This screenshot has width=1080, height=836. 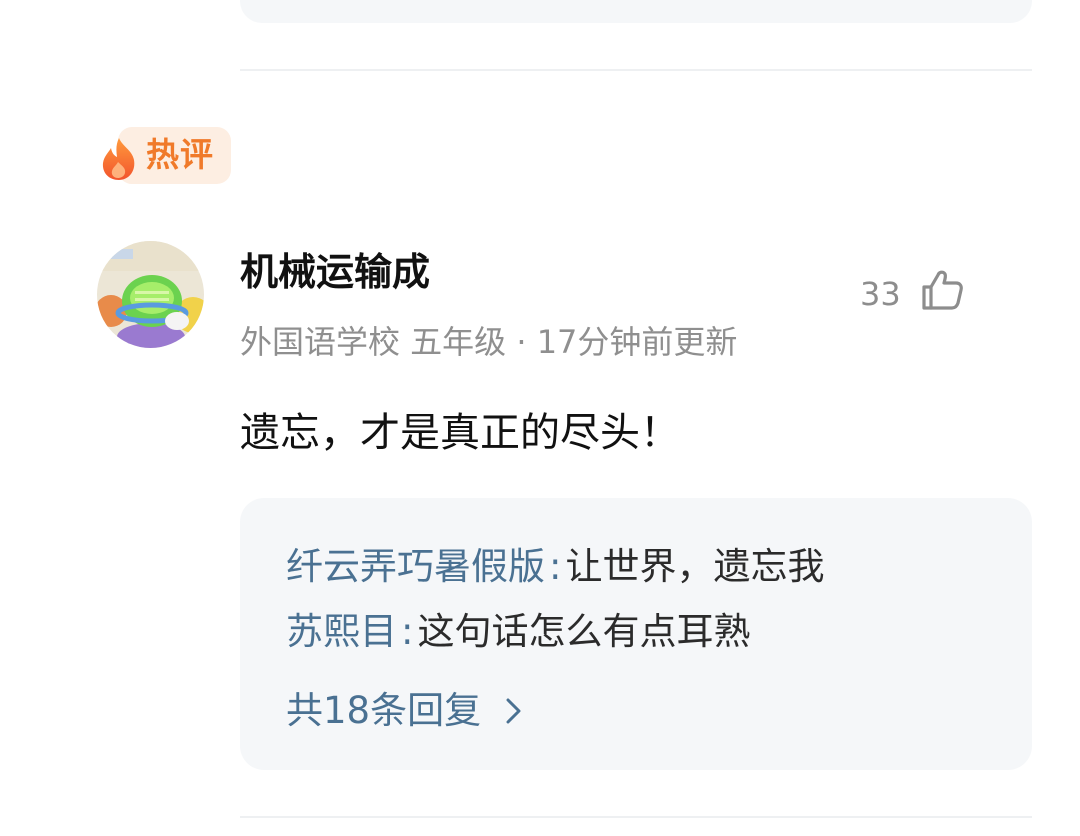 What do you see at coordinates (335, 272) in the screenshot?
I see `comment-username: 机械运输成` at bounding box center [335, 272].